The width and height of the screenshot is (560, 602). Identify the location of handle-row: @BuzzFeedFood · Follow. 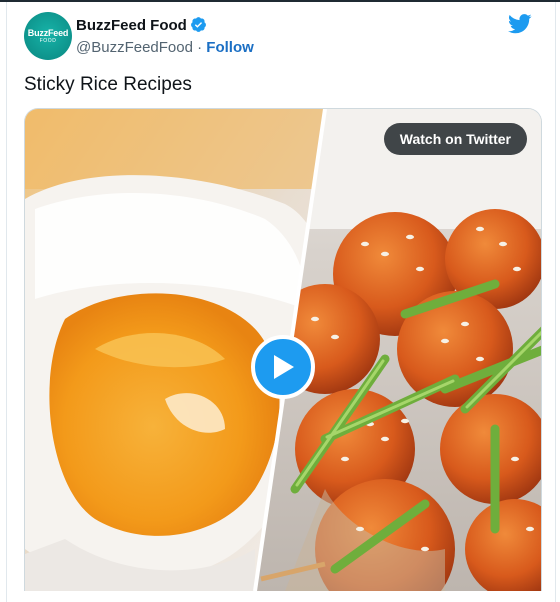
(165, 47).